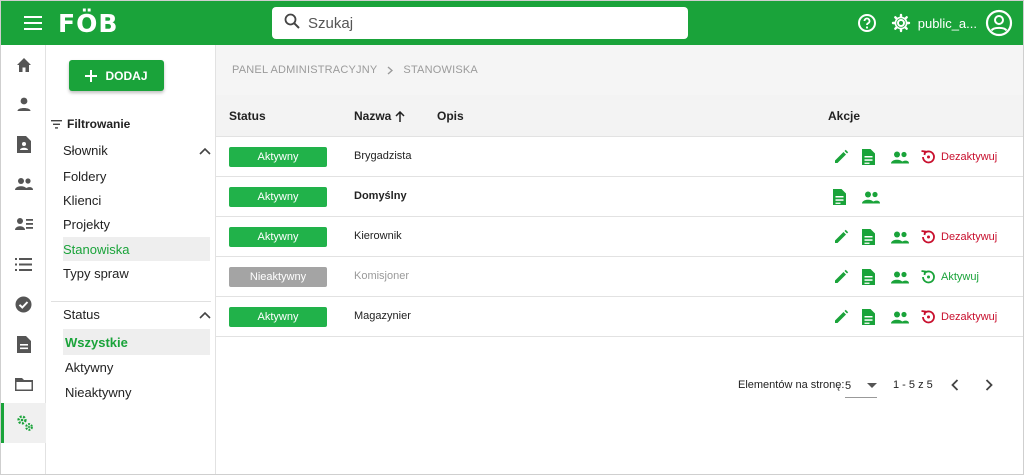 The width and height of the screenshot is (1024, 475). What do you see at coordinates (999, 23) in the screenshot?
I see `account-icon` at bounding box center [999, 23].